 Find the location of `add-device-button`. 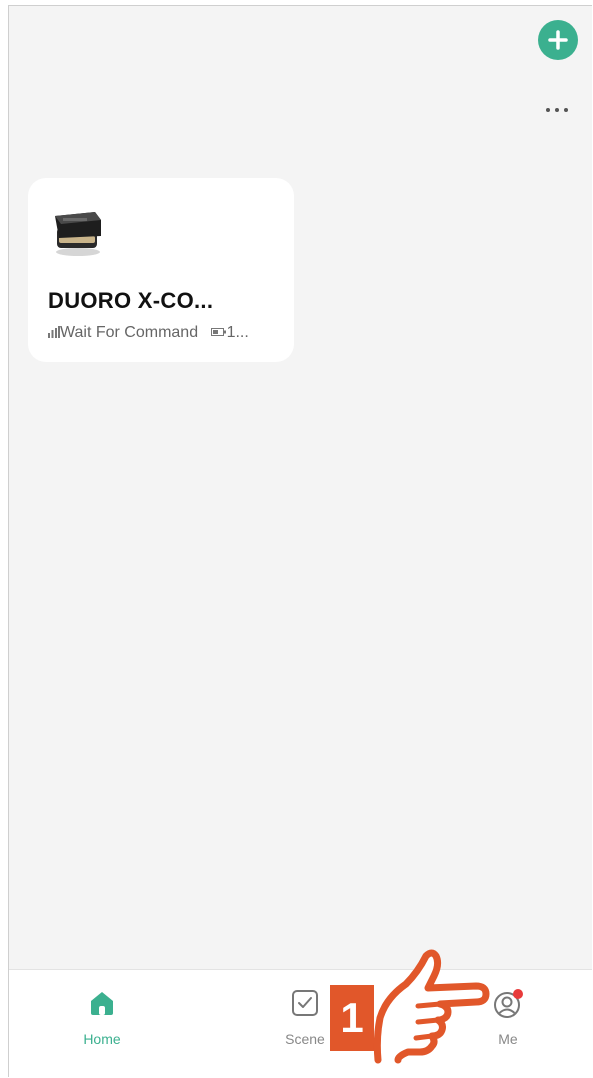

add-device-button is located at coordinates (558, 40).